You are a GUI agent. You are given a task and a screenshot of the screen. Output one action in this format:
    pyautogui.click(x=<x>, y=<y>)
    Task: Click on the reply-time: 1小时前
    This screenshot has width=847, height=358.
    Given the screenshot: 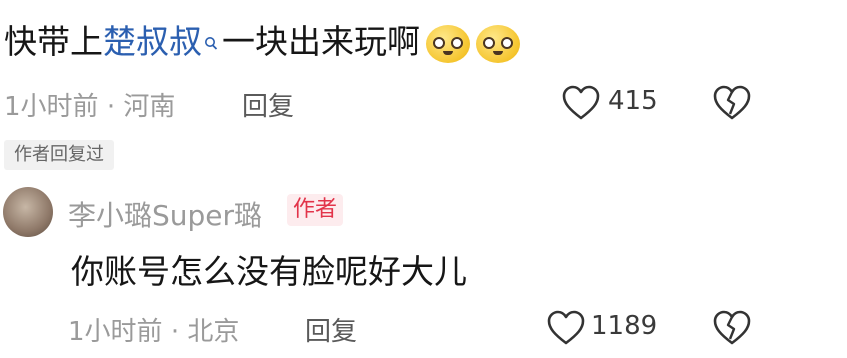 What is the action you would take?
    pyautogui.click(x=115, y=332)
    